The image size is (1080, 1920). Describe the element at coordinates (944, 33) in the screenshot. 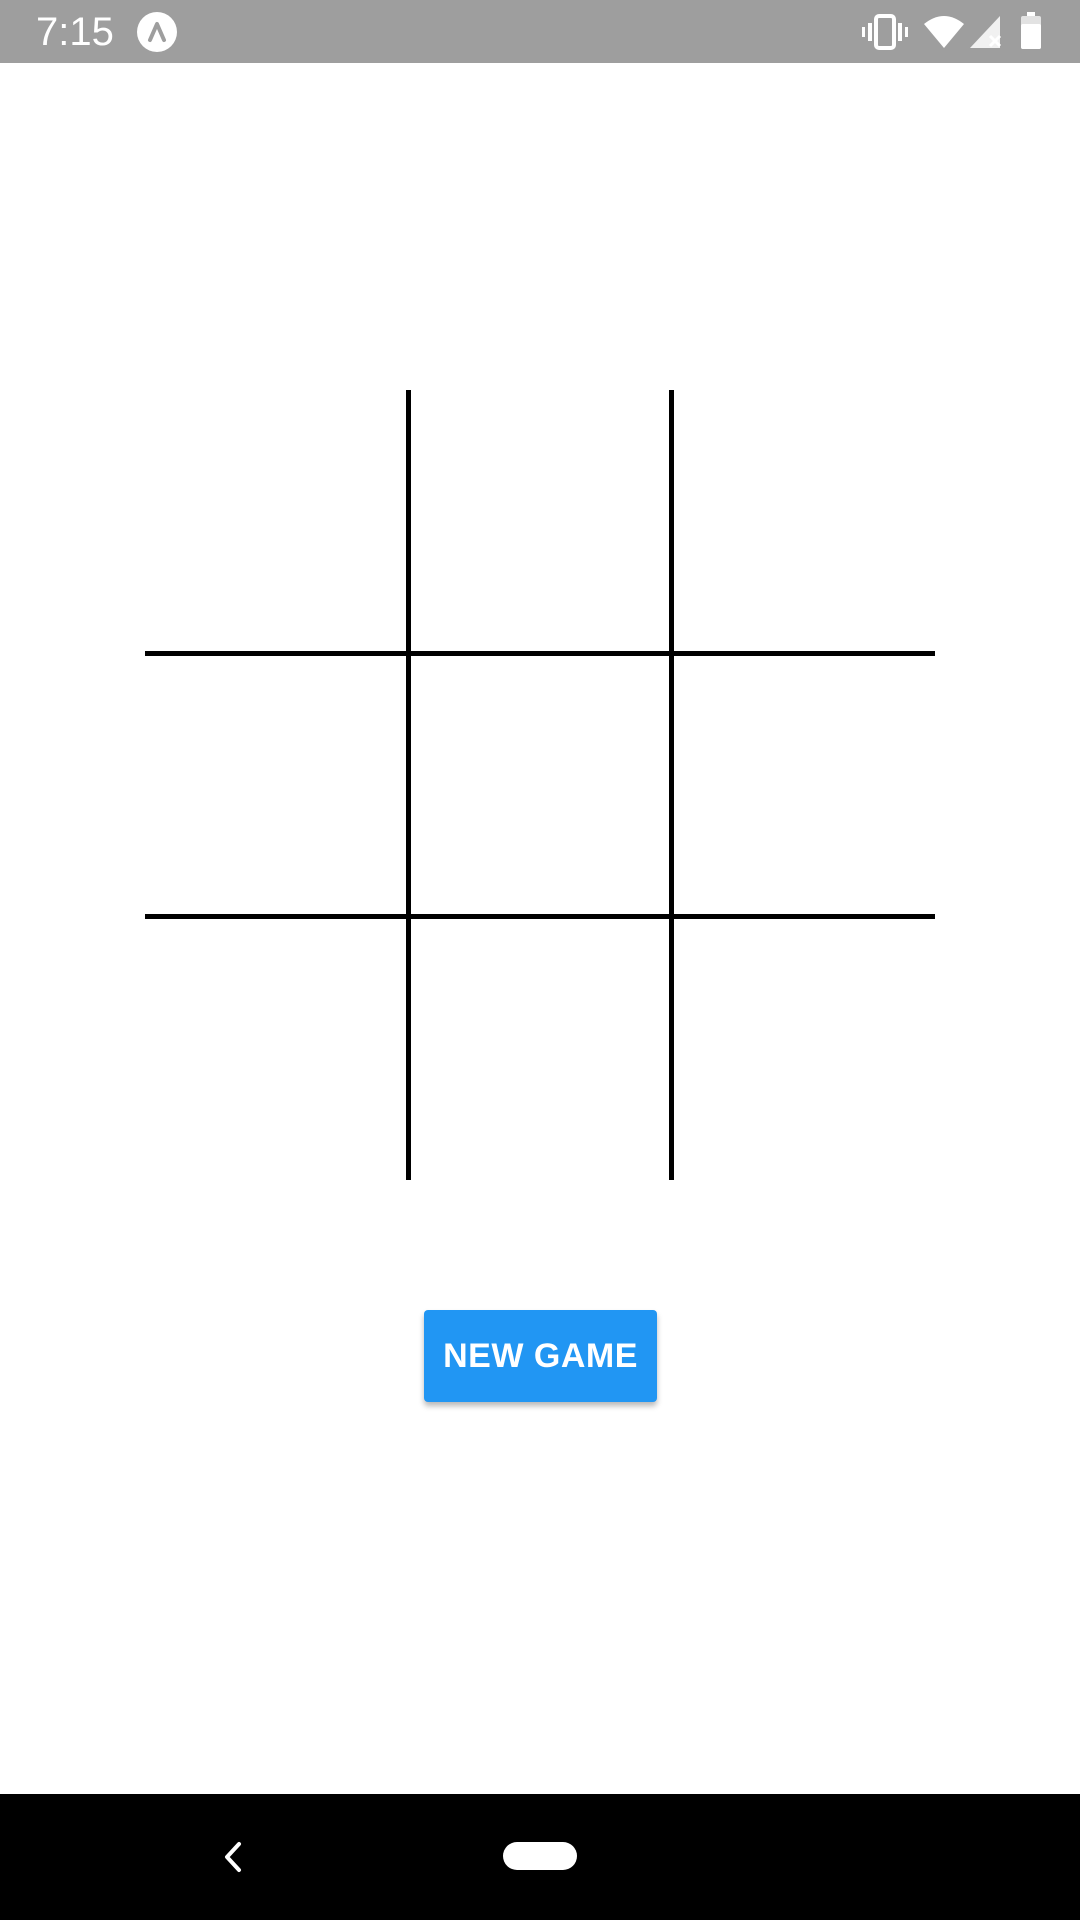

I see `wifi-icon` at that location.